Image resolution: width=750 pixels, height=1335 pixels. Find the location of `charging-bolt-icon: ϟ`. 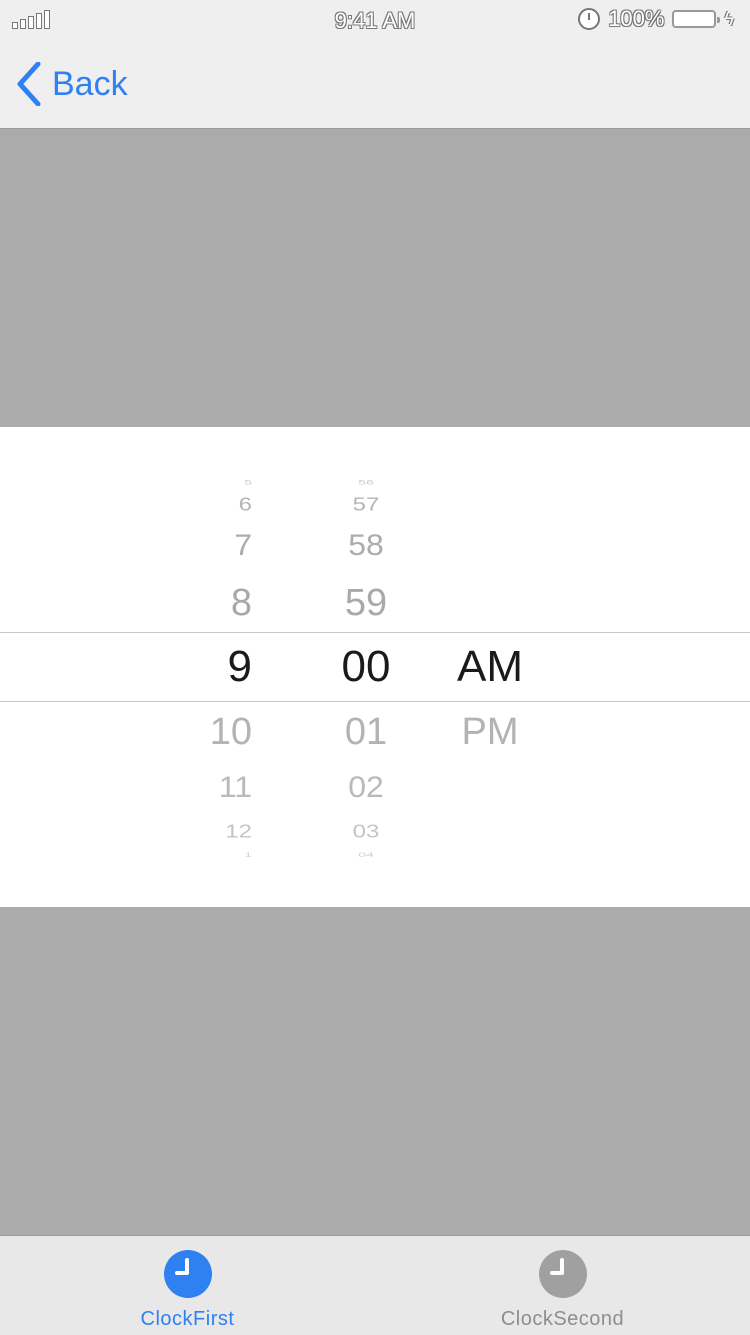

charging-bolt-icon: ϟ is located at coordinates (729, 18).